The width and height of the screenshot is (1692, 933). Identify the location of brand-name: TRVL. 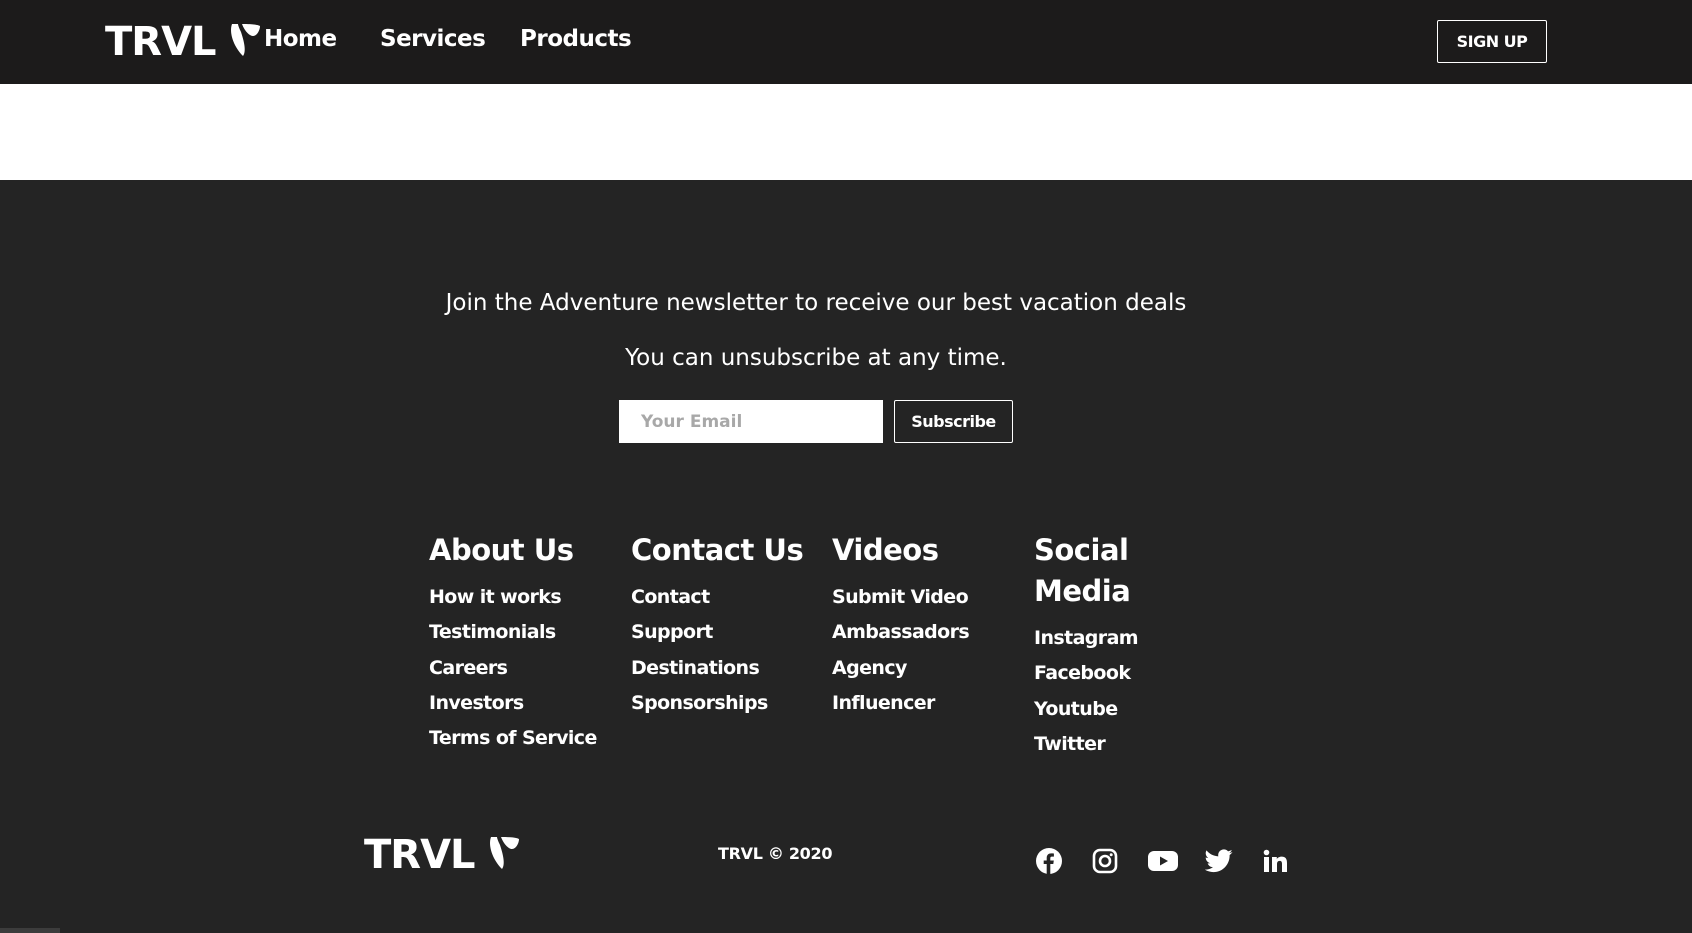
(161, 42).